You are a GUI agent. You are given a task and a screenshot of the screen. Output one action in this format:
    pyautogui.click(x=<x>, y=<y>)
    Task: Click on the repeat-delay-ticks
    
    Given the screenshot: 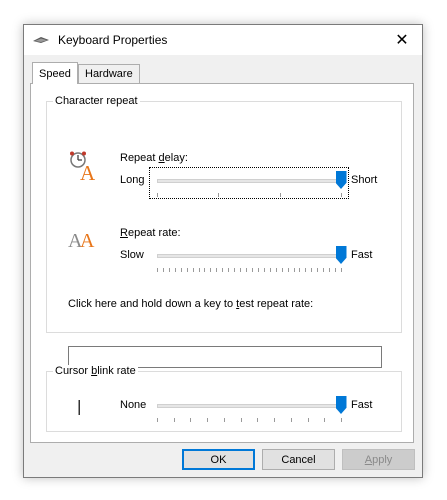 What is the action you would take?
    pyautogui.click(x=249, y=195)
    